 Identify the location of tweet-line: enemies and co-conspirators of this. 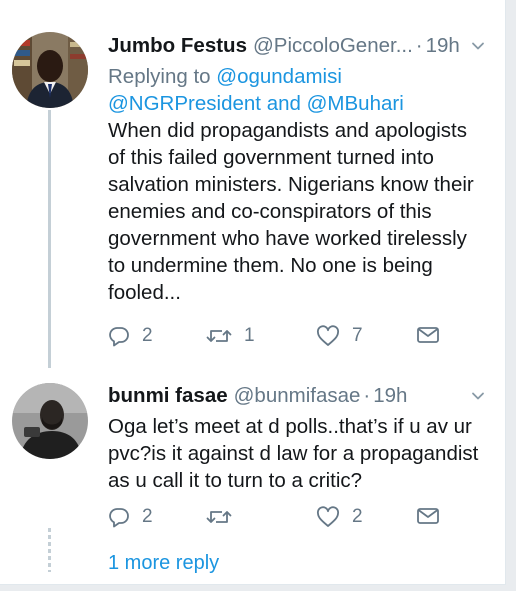
(270, 211).